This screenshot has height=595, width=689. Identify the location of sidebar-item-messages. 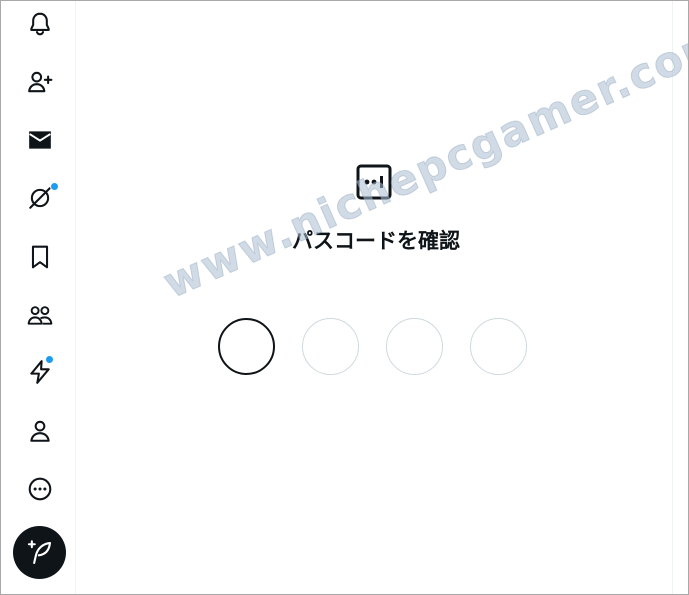
(40, 140).